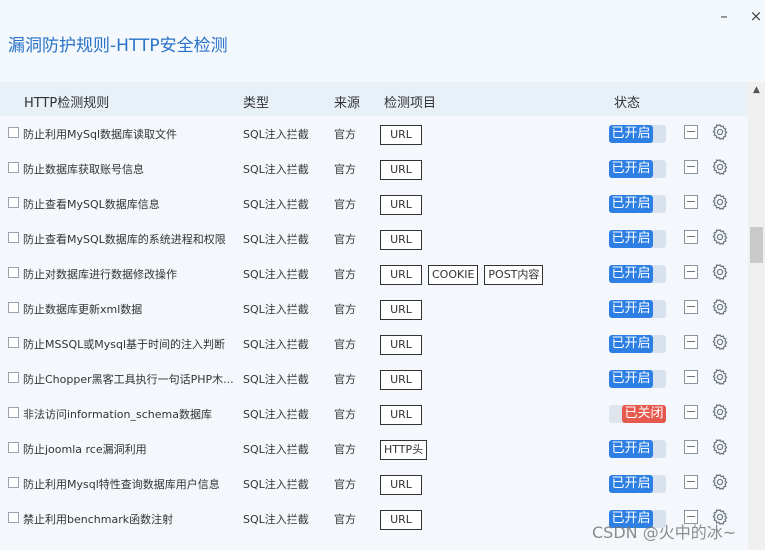  Describe the element at coordinates (83, 169) in the screenshot. I see `rule-name: 防止数据库获取账号信息` at that location.